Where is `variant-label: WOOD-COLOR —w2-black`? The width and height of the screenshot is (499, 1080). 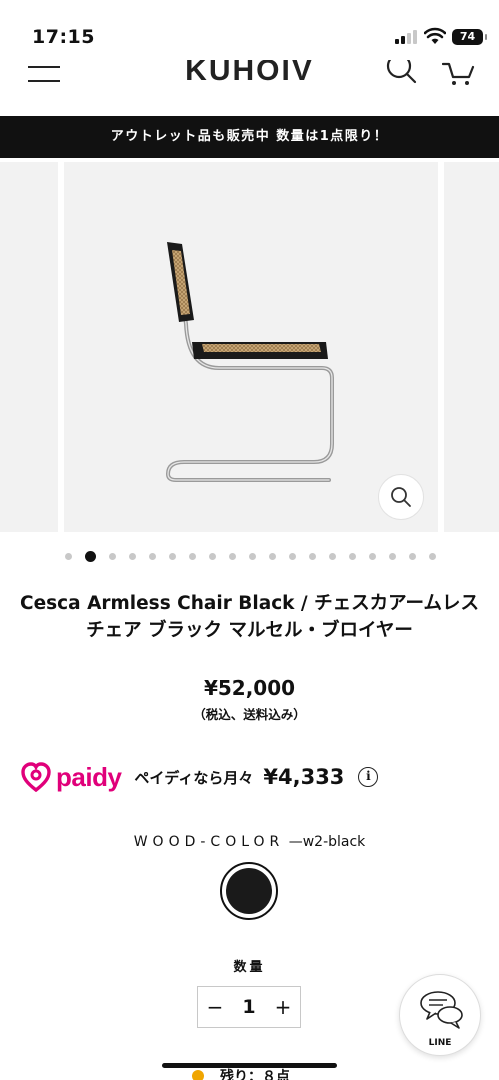
variant-label: WOOD-COLOR —w2-black is located at coordinates (249, 842).